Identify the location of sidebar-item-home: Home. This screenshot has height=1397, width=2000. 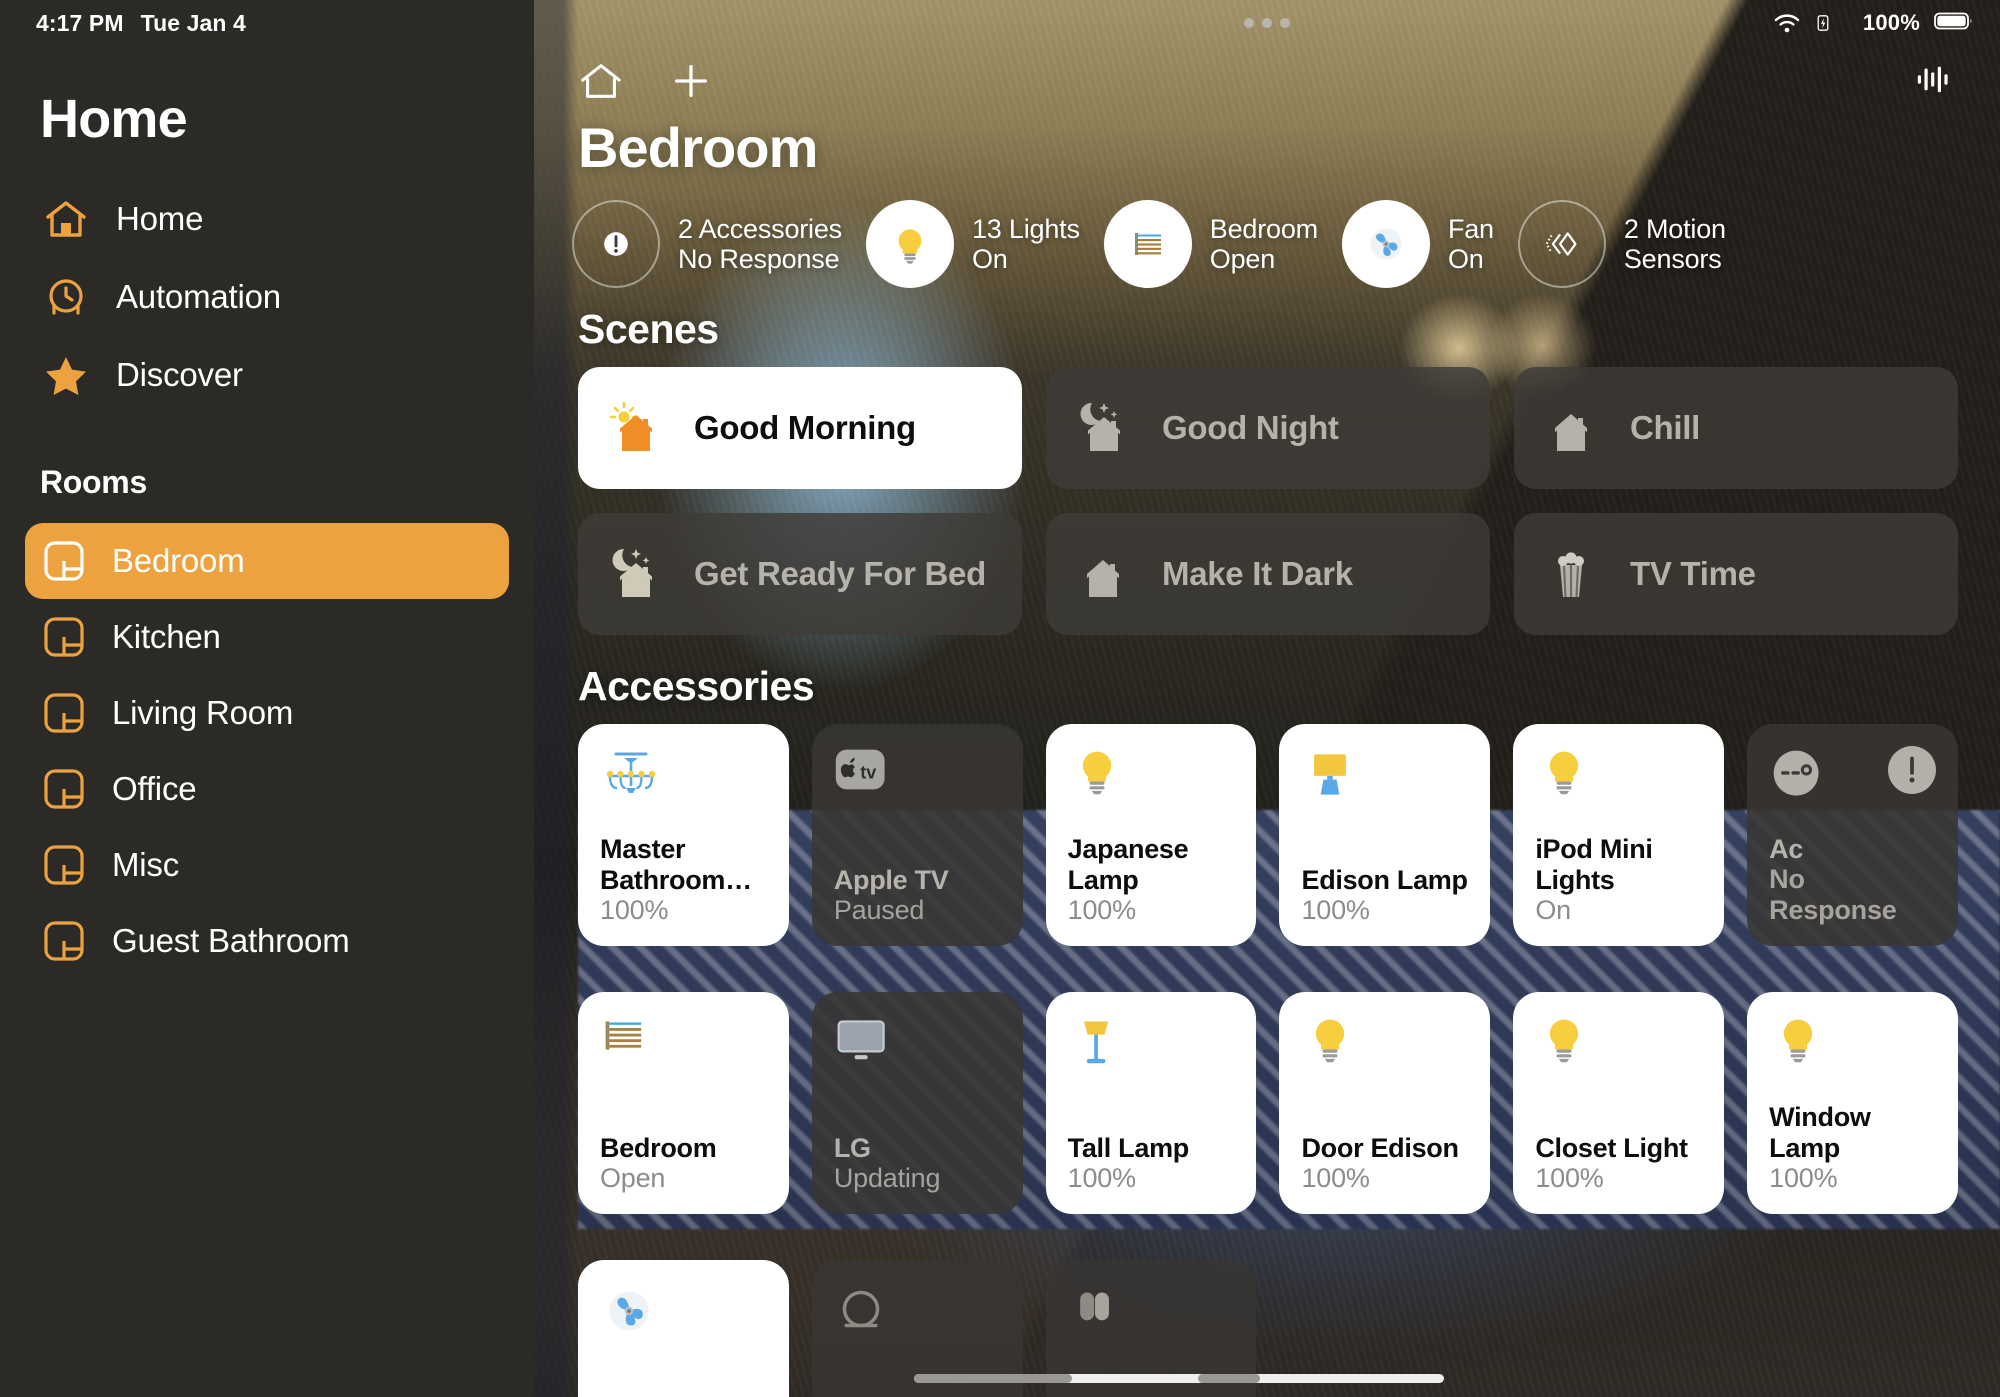
(267, 219).